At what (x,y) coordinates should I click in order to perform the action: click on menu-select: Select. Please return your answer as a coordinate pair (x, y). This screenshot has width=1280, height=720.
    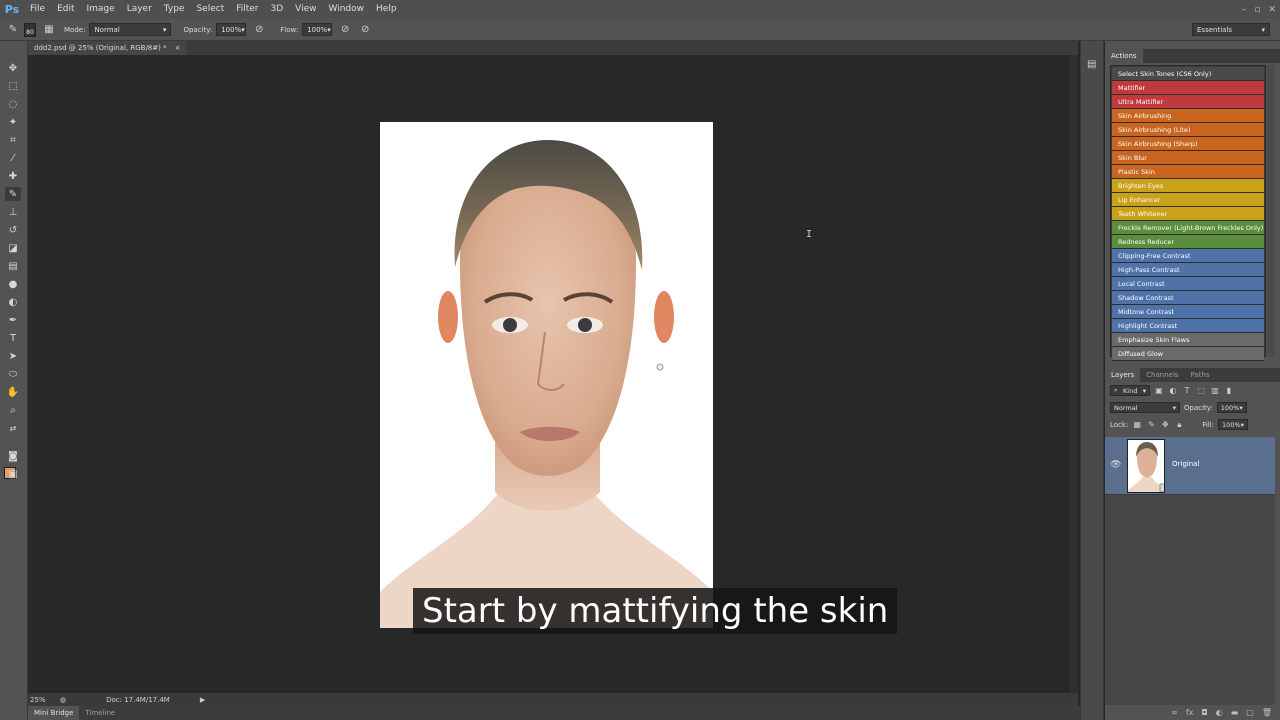
    Looking at the image, I should click on (210, 9).